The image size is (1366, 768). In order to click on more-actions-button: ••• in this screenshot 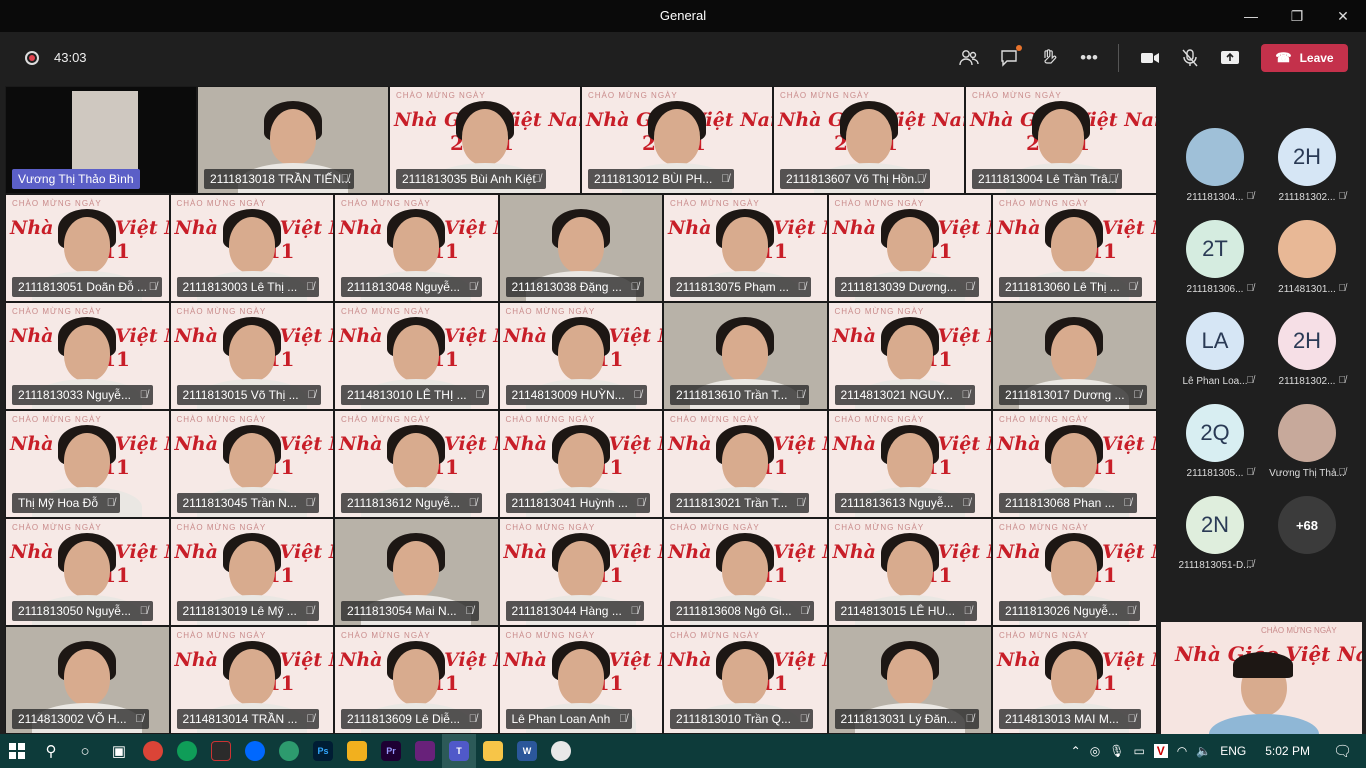, I will do `click(1089, 58)`.